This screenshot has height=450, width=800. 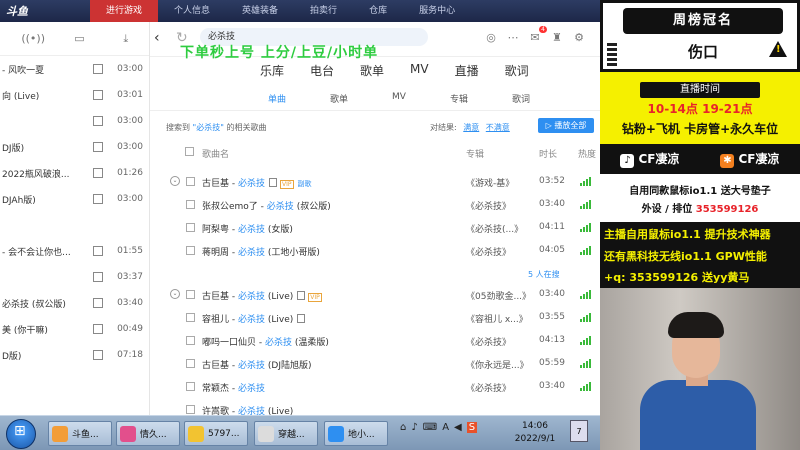 I want to click on song-row: 阿梨粤 - 必杀技 (女版) 《必杀技(...》 04:11, so click(x=375, y=228).